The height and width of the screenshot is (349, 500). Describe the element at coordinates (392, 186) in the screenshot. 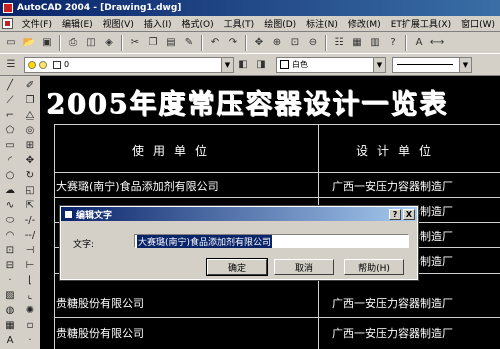

I see `row1-design-unit: 广西一安压力容器制造厂` at that location.